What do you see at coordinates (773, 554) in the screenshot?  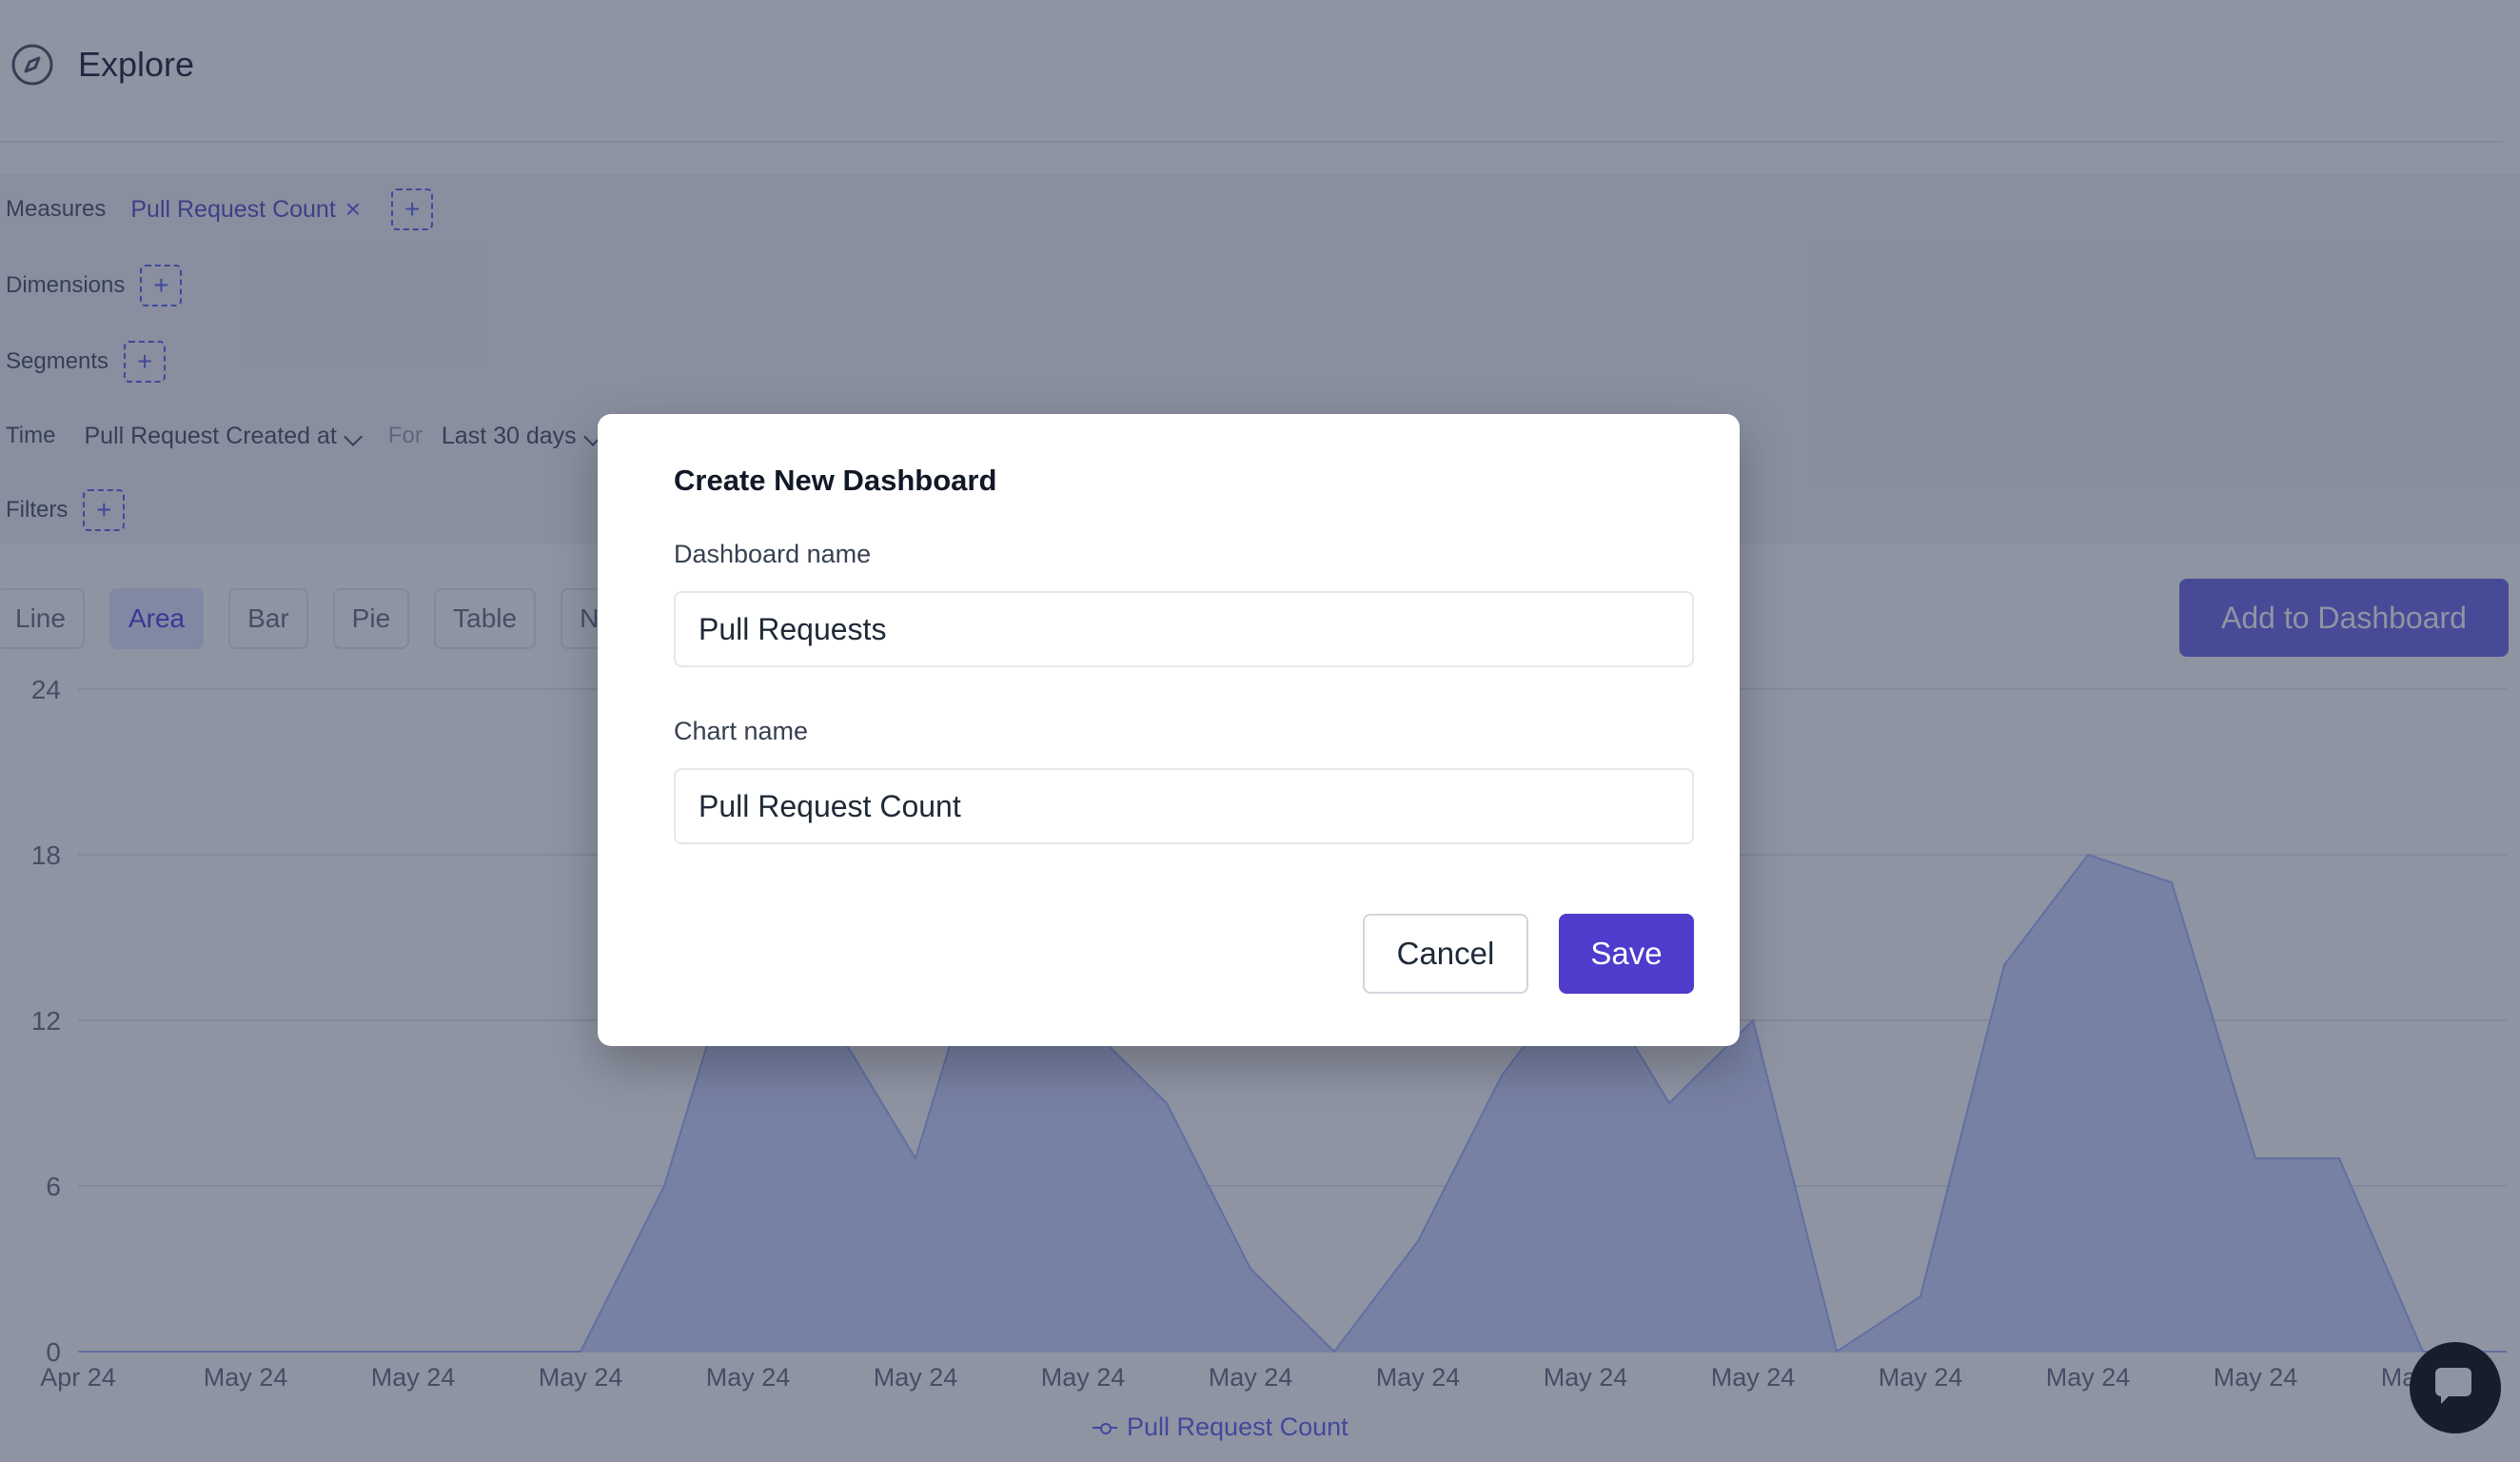 I see `dashboard-name-label: Dashboard name` at bounding box center [773, 554].